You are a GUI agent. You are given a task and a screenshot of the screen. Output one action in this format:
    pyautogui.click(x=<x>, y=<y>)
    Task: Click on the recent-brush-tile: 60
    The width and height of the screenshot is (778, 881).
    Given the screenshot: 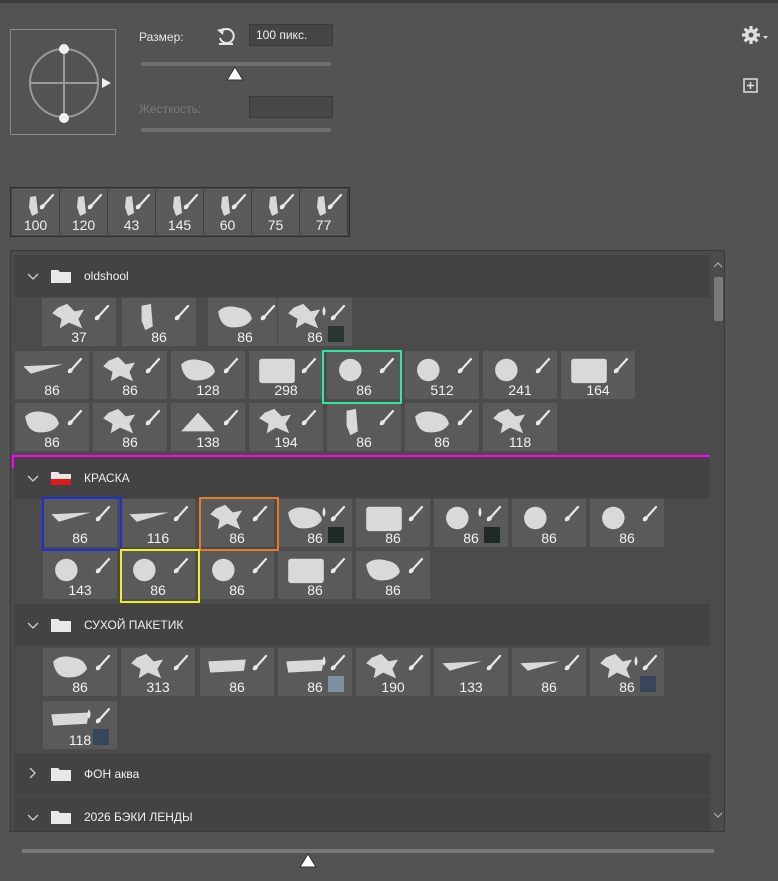 What is the action you would take?
    pyautogui.click(x=228, y=212)
    